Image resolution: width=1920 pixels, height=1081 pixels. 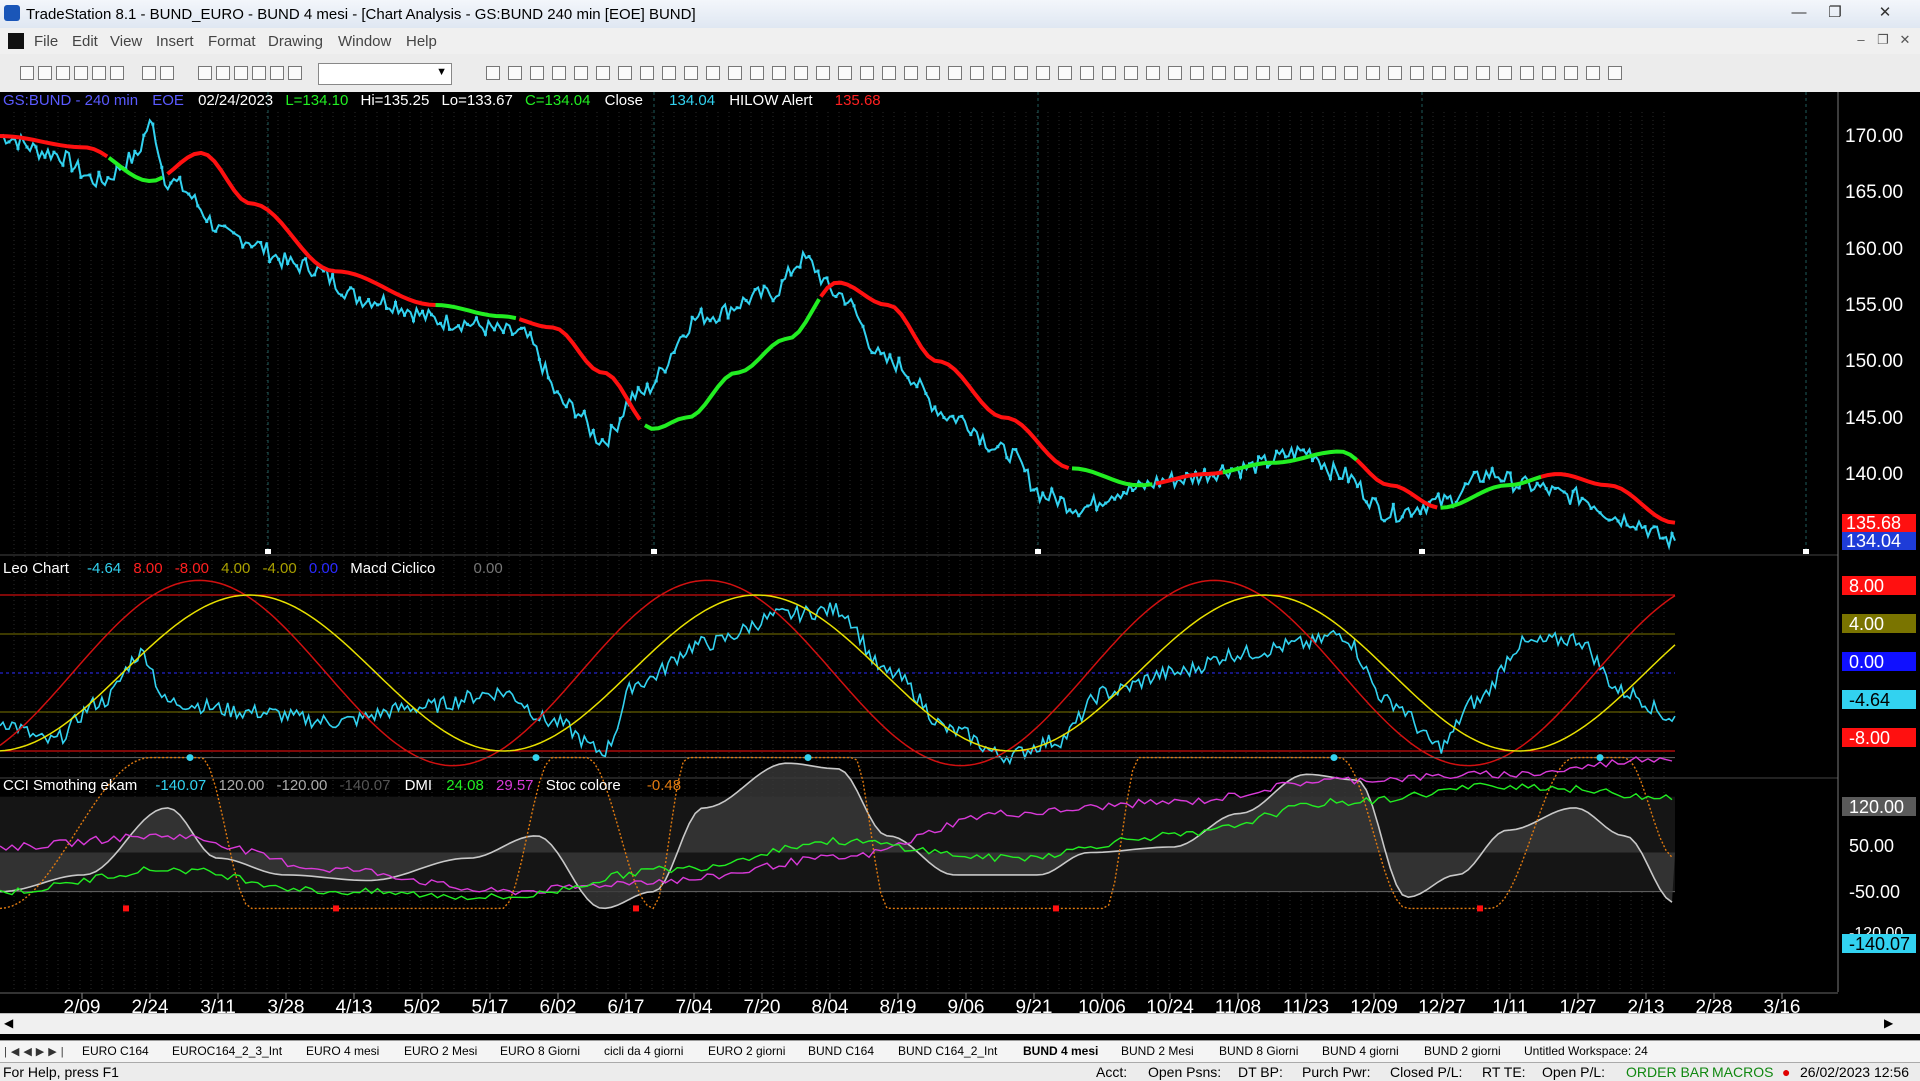 What do you see at coordinates (1157, 1051) in the screenshot?
I see `tab-bund-2-mesi: BUND 2 Mesi` at bounding box center [1157, 1051].